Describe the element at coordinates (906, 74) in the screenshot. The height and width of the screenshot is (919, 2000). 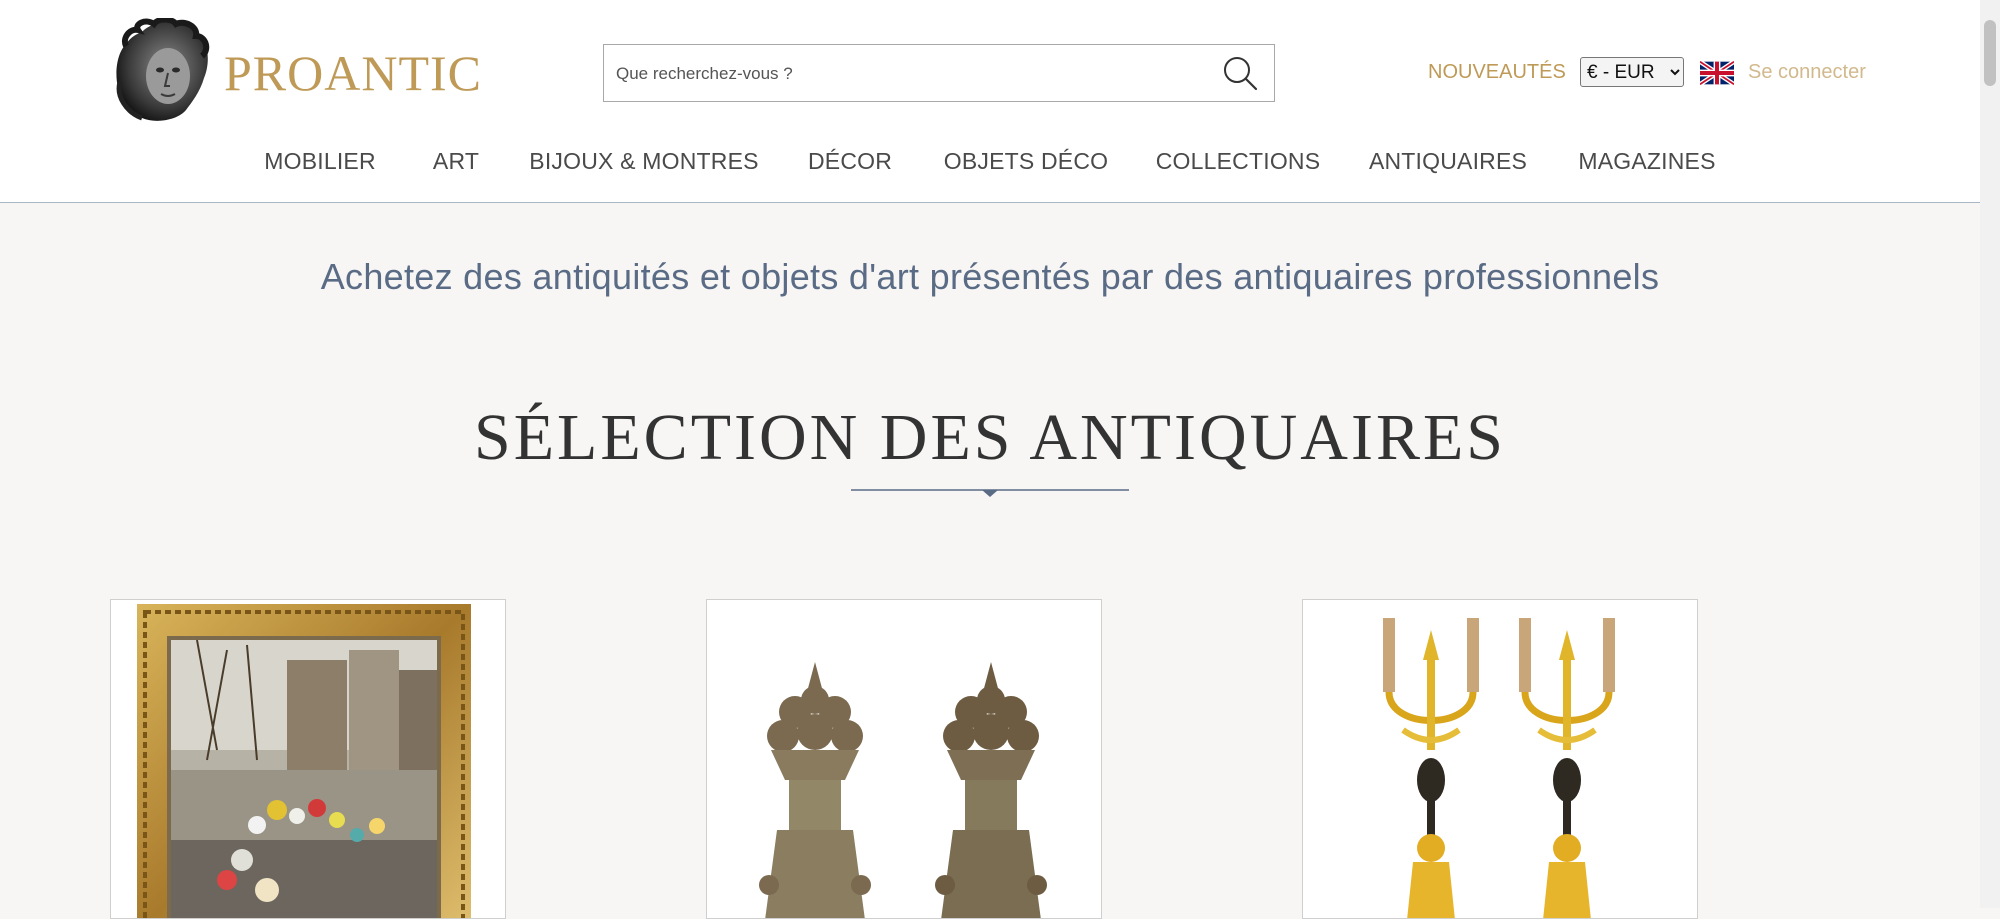
I see `search-input` at that location.